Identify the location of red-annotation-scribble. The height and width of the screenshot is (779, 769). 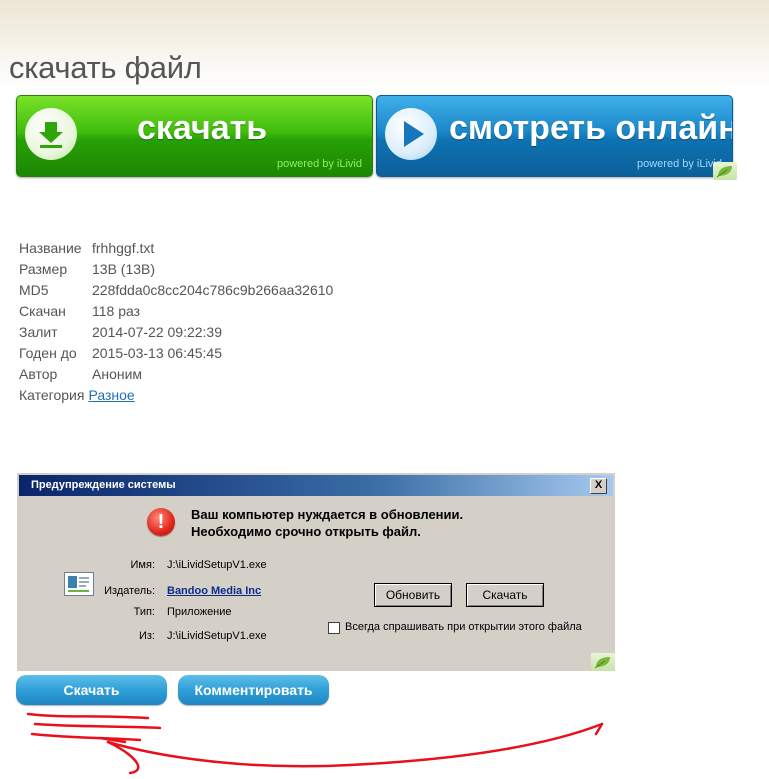
(315, 743).